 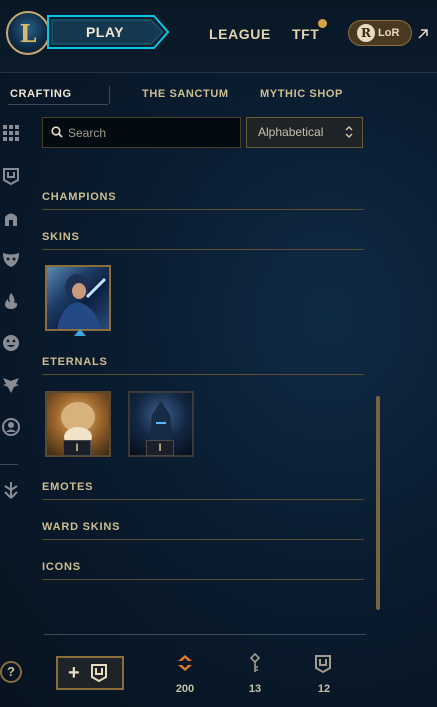 I want to click on play-button-label: PLAY, so click(x=105, y=32).